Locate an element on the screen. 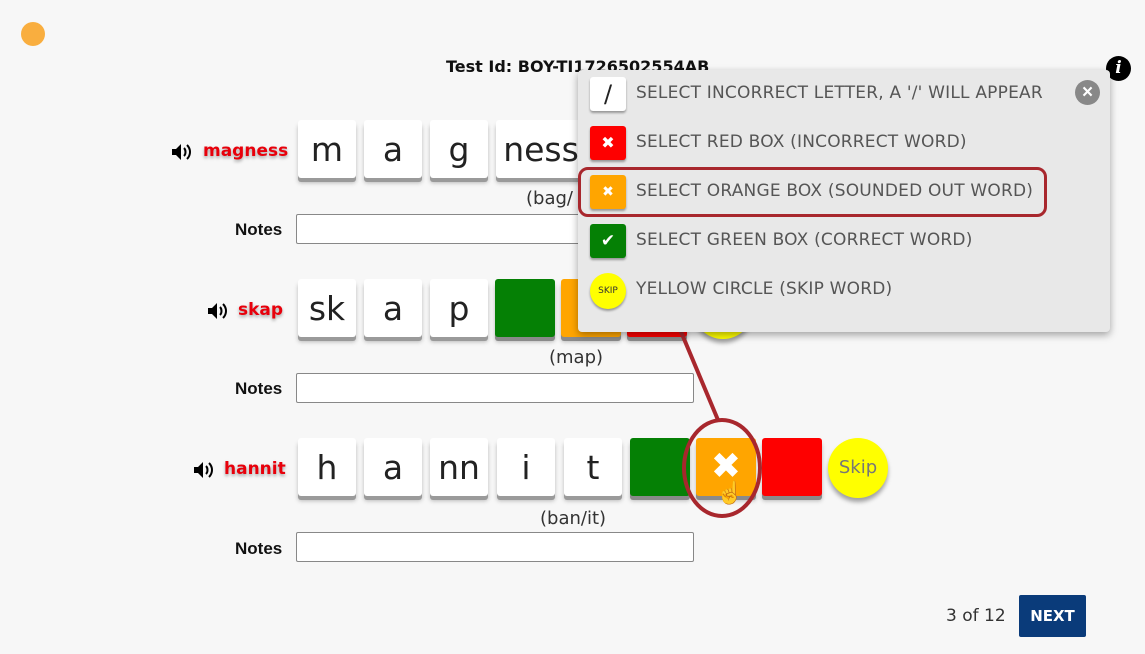  x-icon: ✖ is located at coordinates (608, 143).